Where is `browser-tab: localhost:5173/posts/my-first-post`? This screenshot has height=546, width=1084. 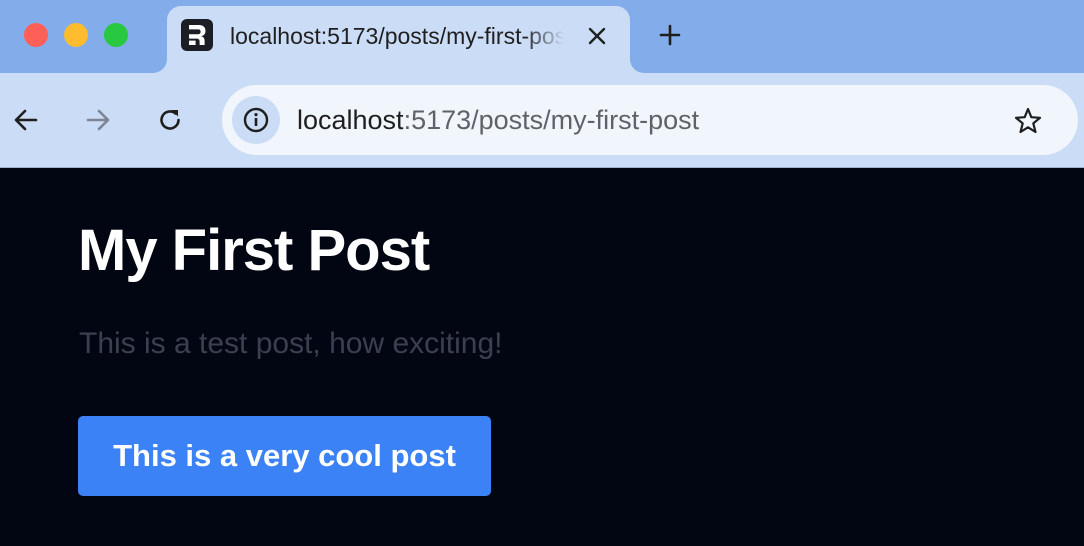 browser-tab: localhost:5173/posts/my-first-post is located at coordinates (398, 39).